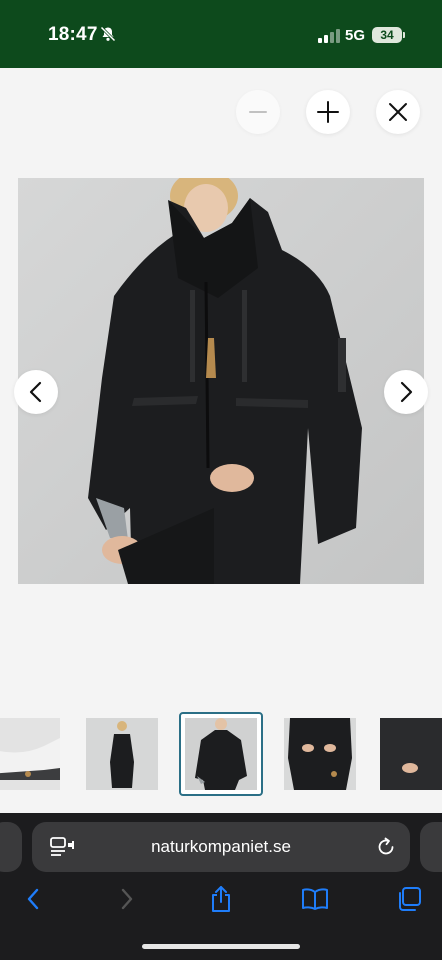 This screenshot has height=960, width=442. Describe the element at coordinates (221, 34) in the screenshot. I see `status-bar: 18:47 5G 34` at that location.